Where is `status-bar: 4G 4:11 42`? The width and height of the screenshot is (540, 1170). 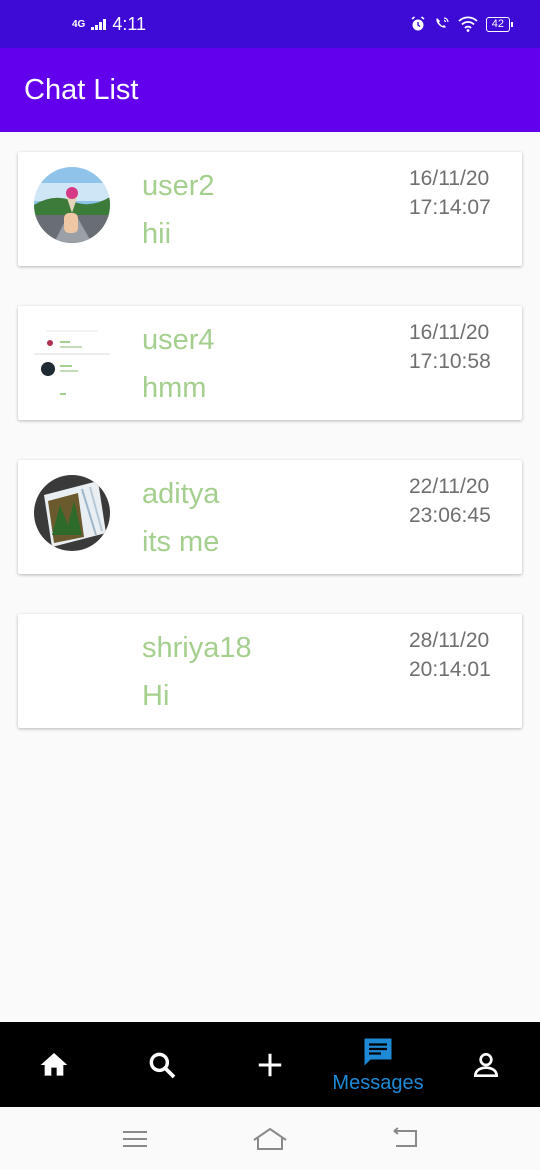
status-bar: 4G 4:11 42 is located at coordinates (270, 24).